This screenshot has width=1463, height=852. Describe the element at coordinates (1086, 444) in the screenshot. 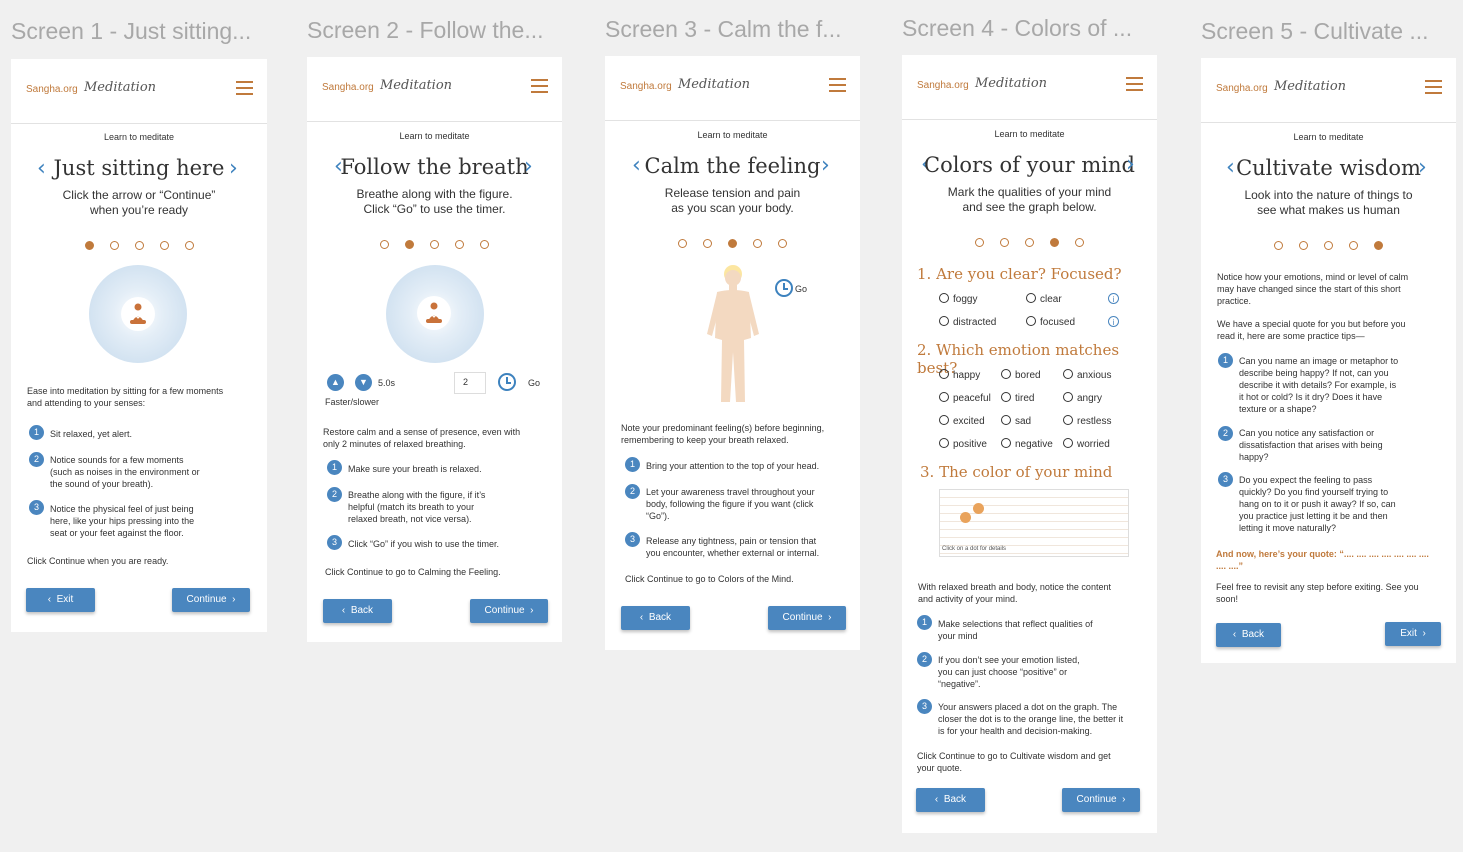

I see `option-worried: worried` at that location.